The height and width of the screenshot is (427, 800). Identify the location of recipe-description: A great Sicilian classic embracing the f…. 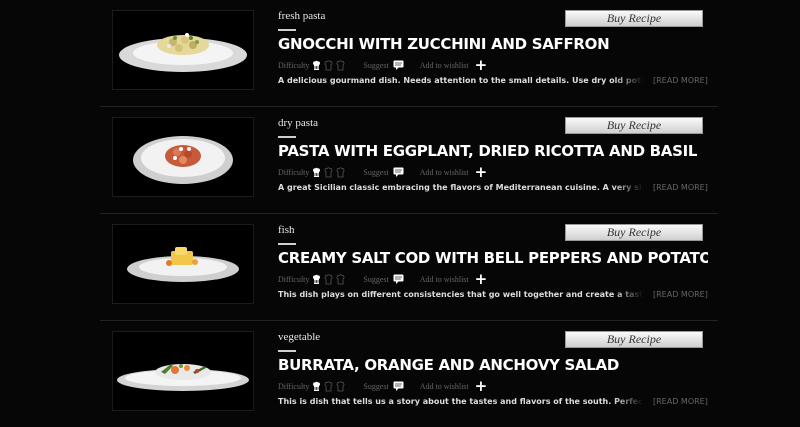
(460, 187).